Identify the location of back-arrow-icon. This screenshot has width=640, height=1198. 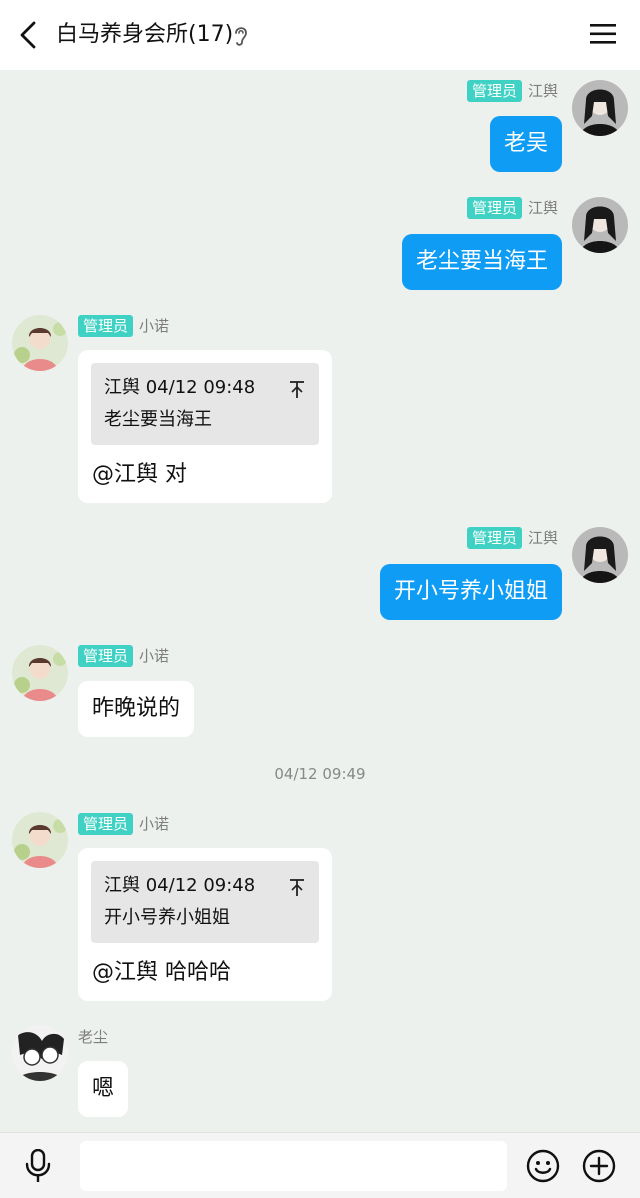
(29, 35).